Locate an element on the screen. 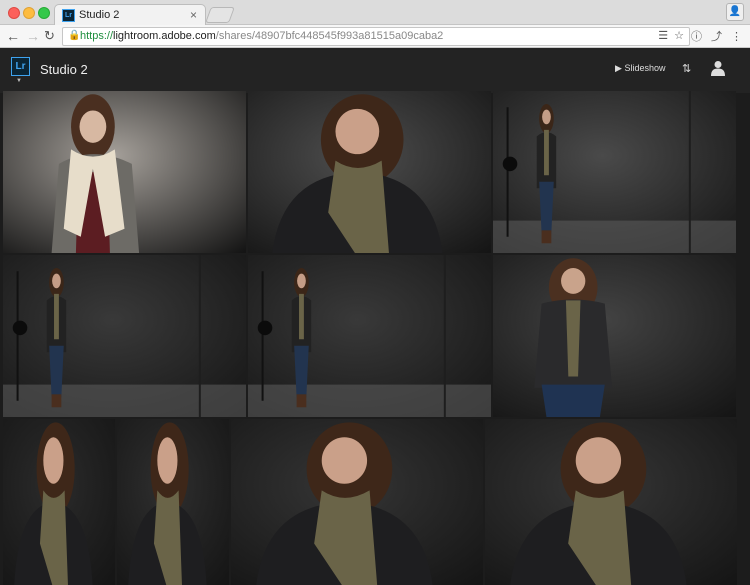  photo-1-image is located at coordinates (124, 172).